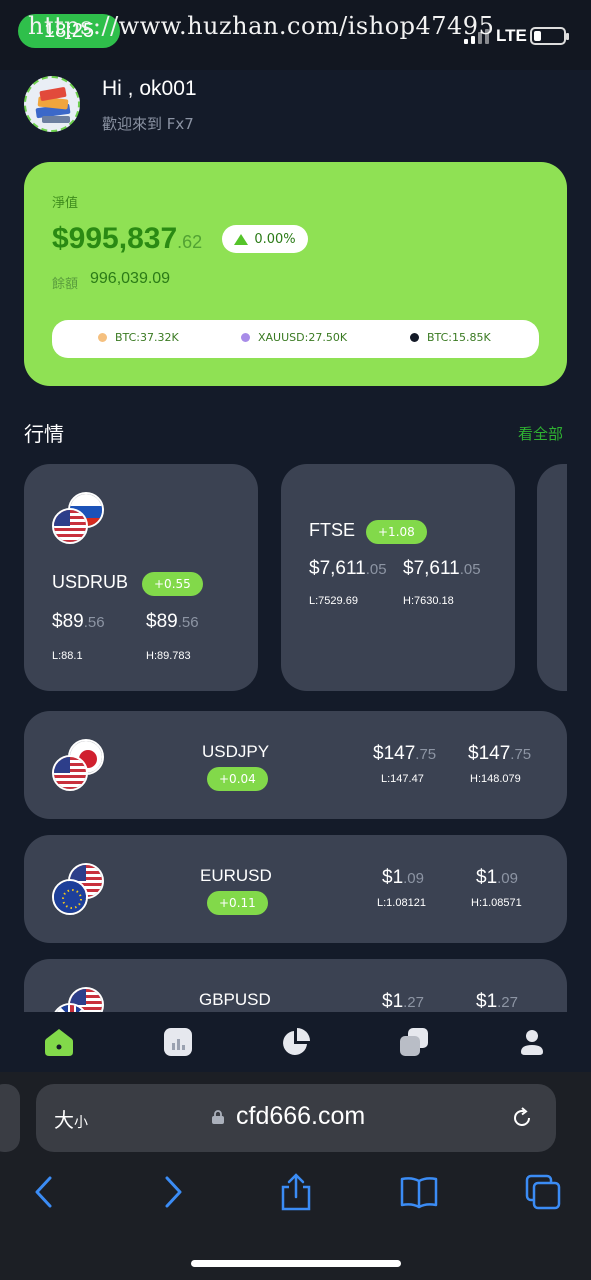  Describe the element at coordinates (470, 569) in the screenshot. I see `ask-decimal: .05` at that location.